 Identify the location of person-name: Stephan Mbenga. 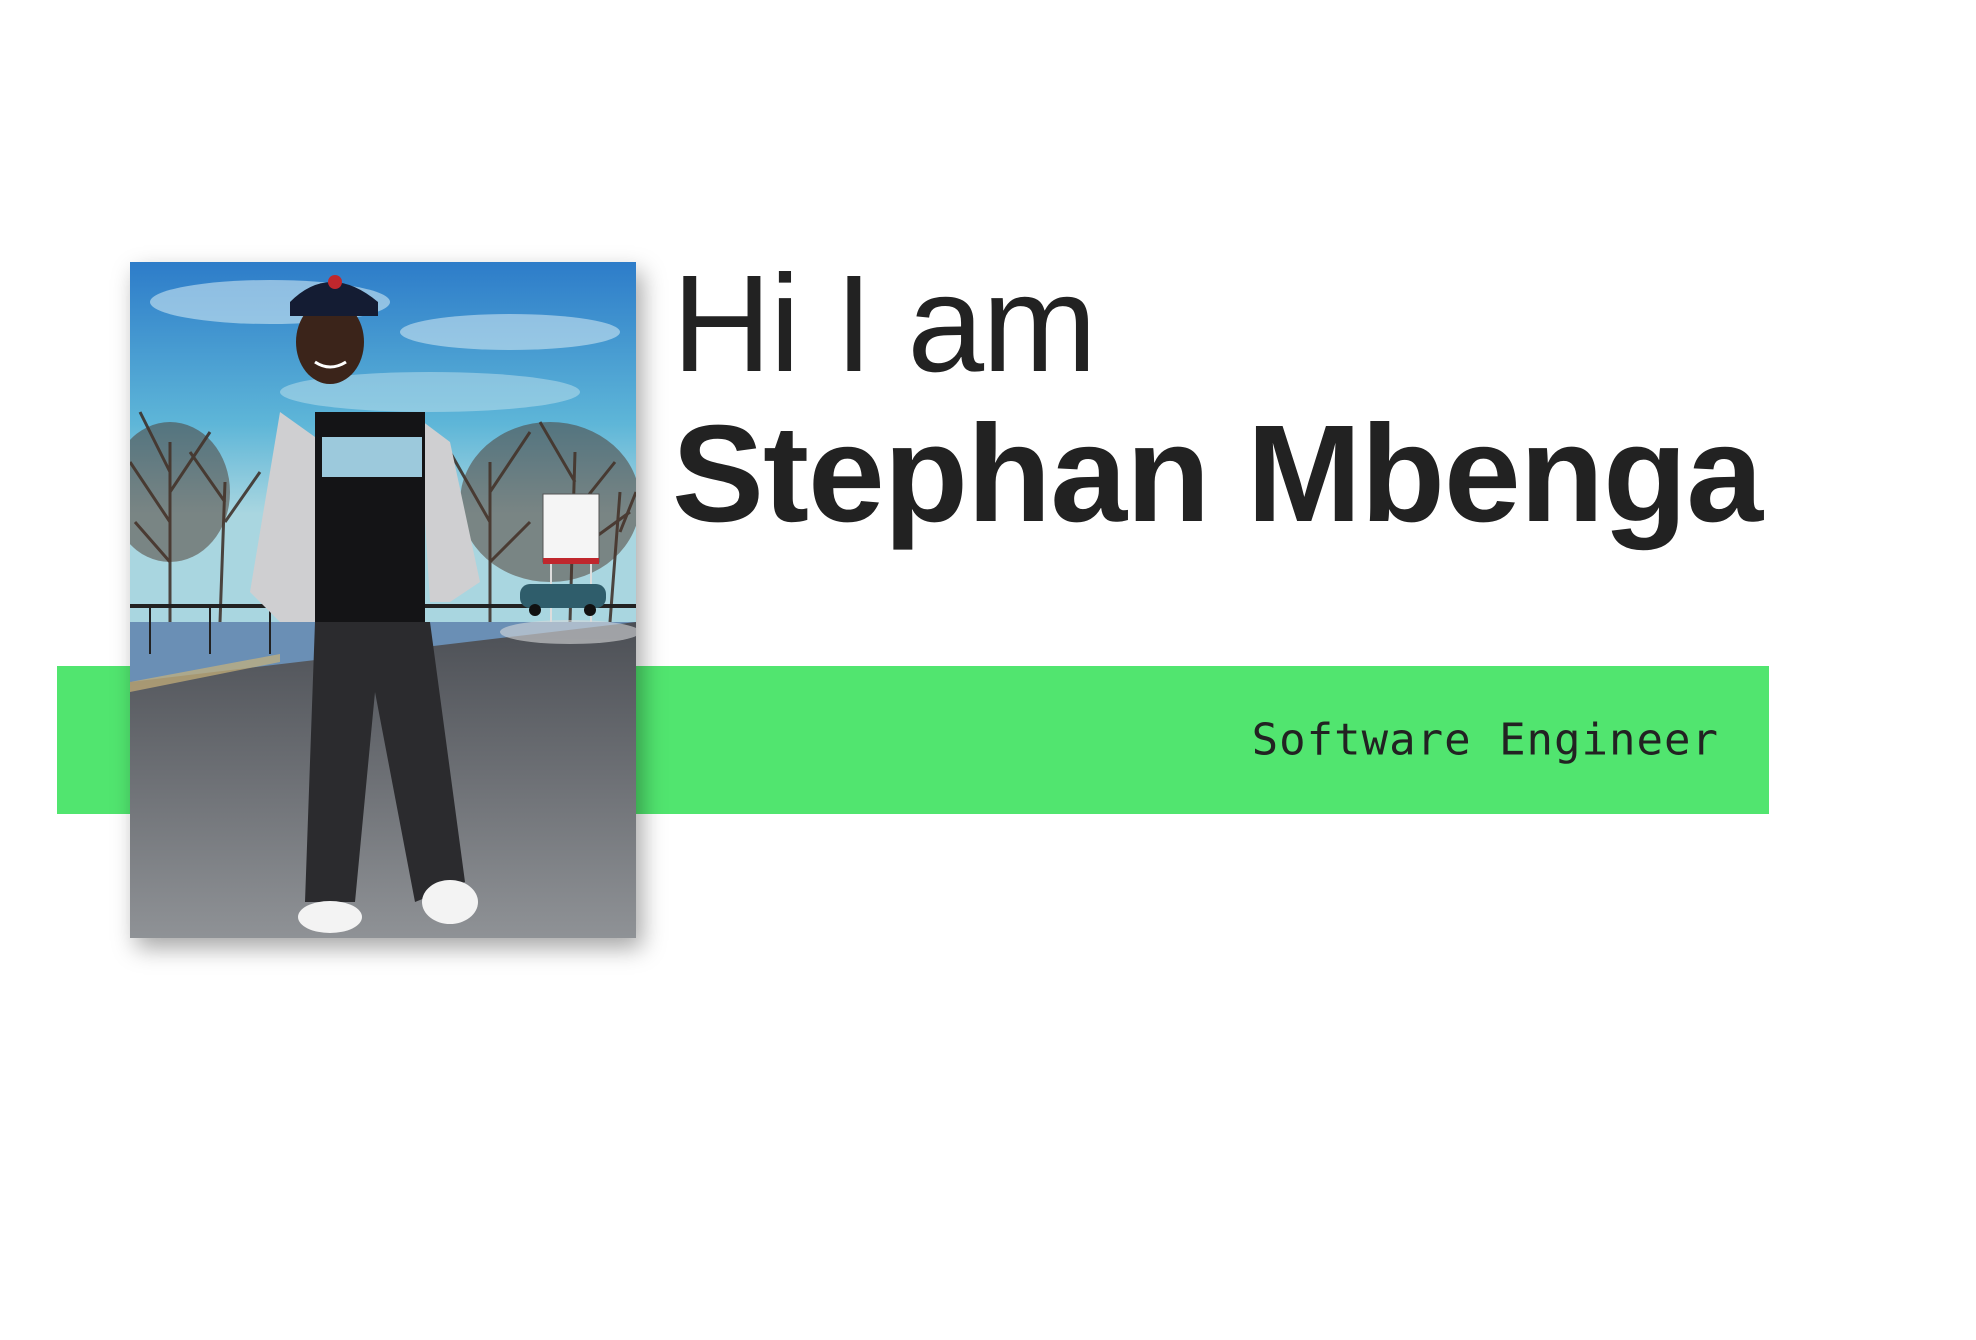
(1217, 474).